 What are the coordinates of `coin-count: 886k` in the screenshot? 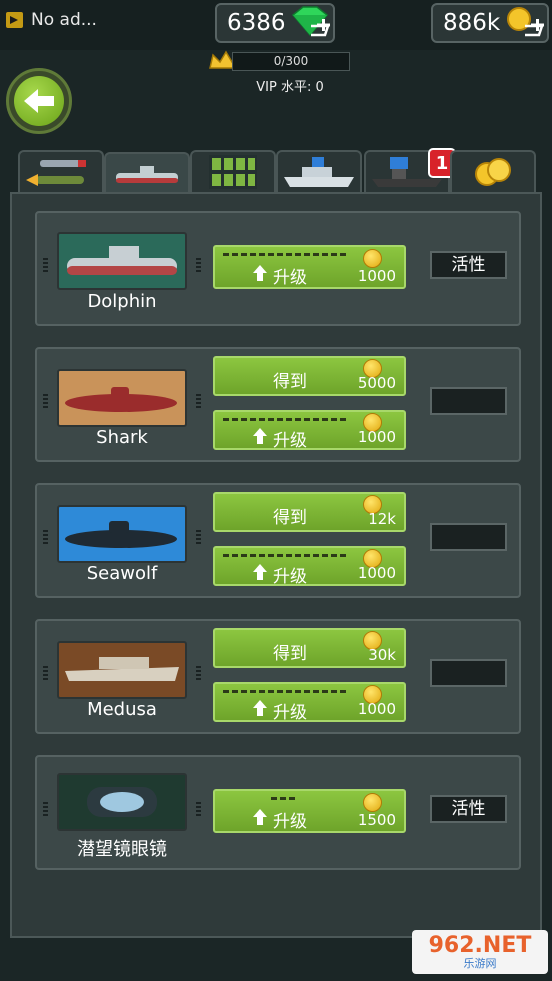 It's located at (472, 23).